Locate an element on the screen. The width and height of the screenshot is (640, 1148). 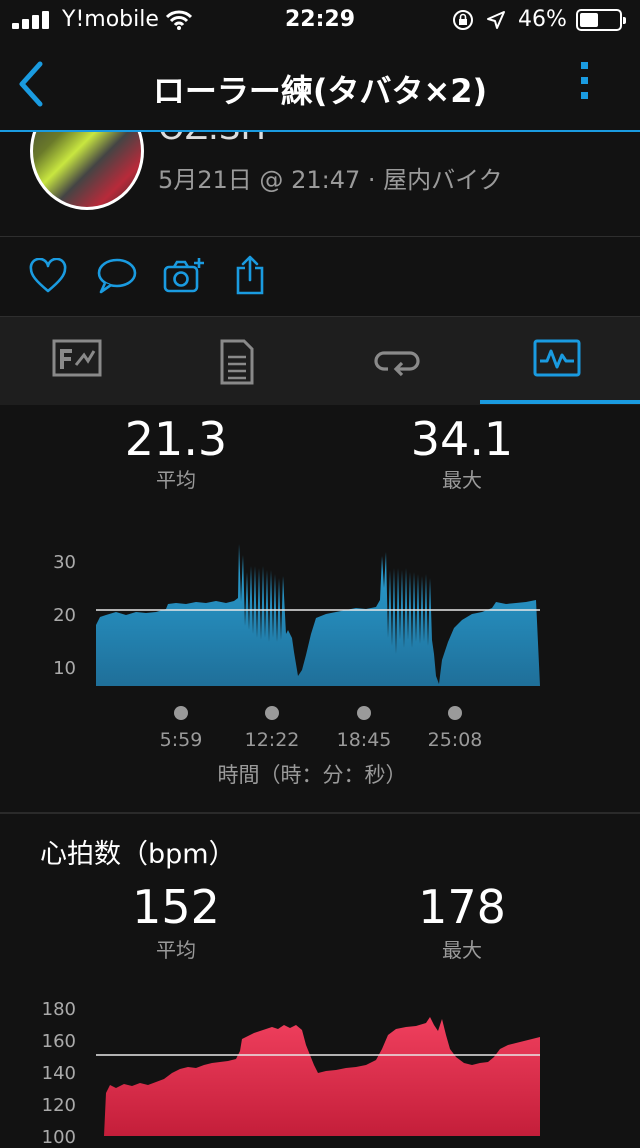
hr-max-value: 178 is located at coordinates (462, 907).